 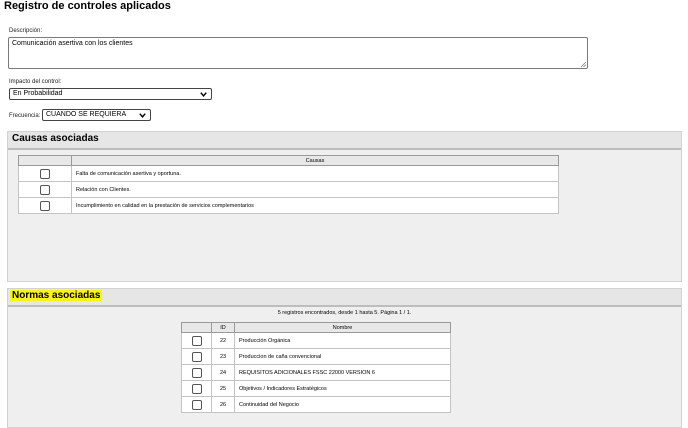 What do you see at coordinates (315, 160) in the screenshot?
I see `causas-column-header: Causas` at bounding box center [315, 160].